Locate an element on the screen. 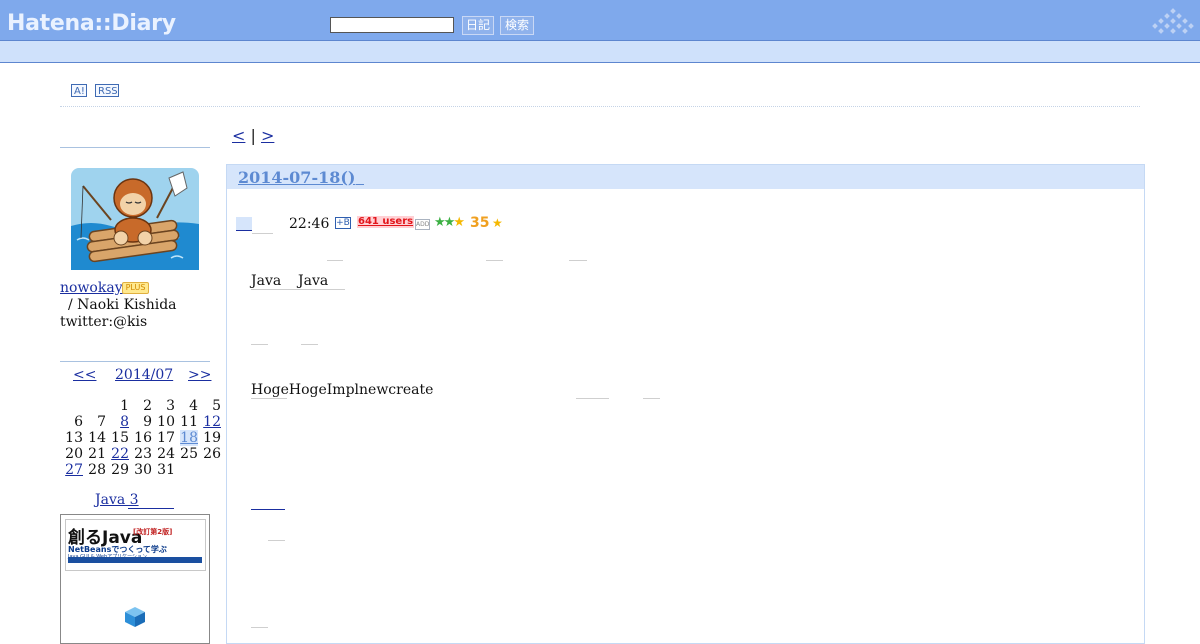  day-header is located at coordinates (685, 177).